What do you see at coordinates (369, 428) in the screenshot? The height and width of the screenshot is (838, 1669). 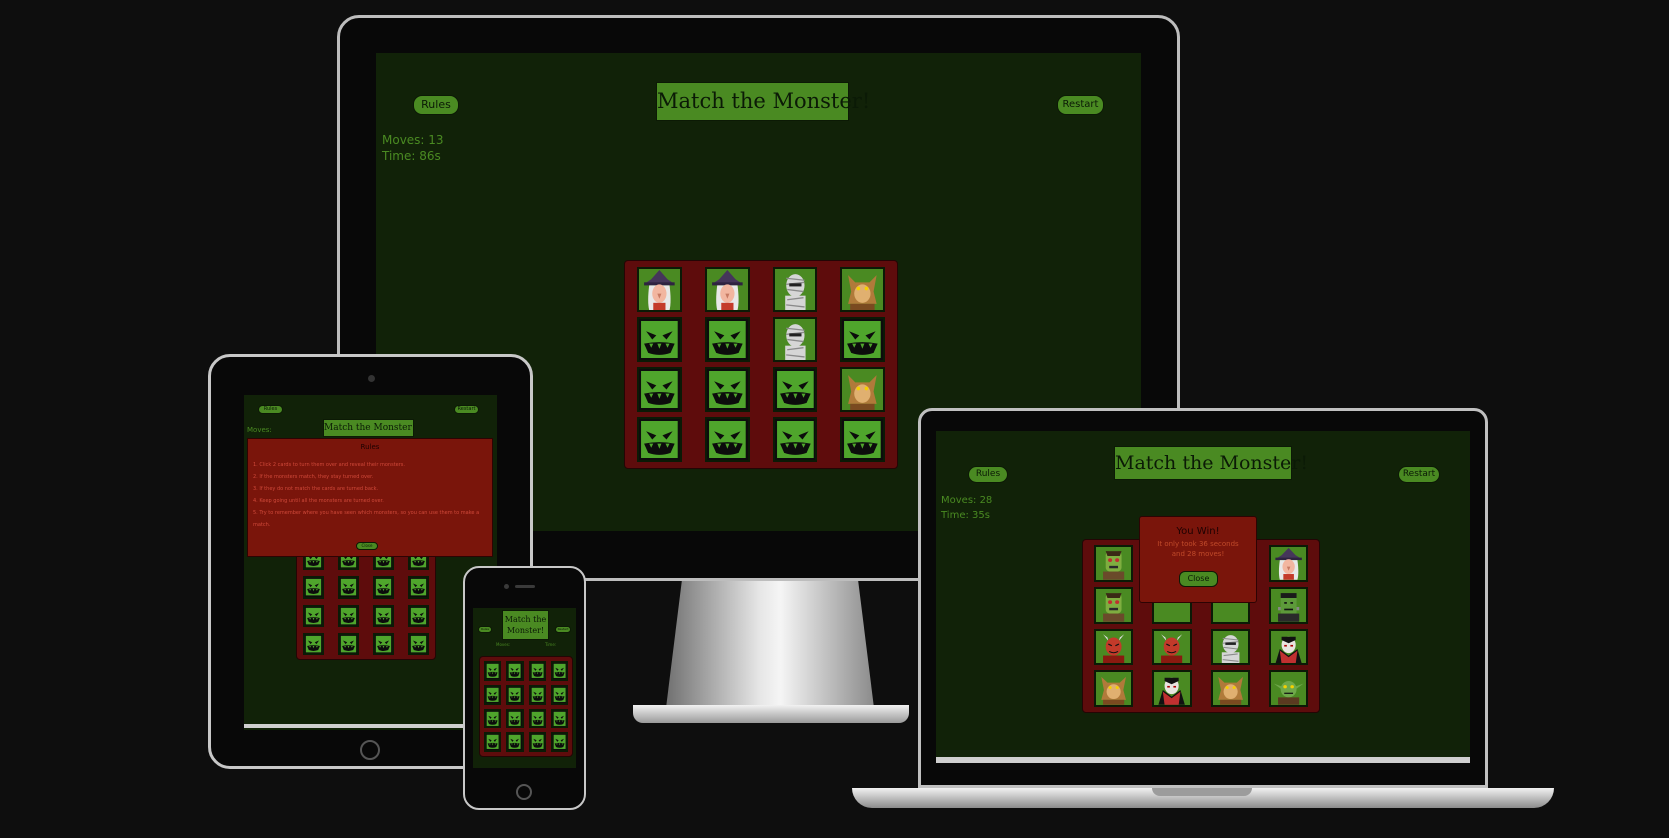 I see `page-title: Match the Monster!` at bounding box center [369, 428].